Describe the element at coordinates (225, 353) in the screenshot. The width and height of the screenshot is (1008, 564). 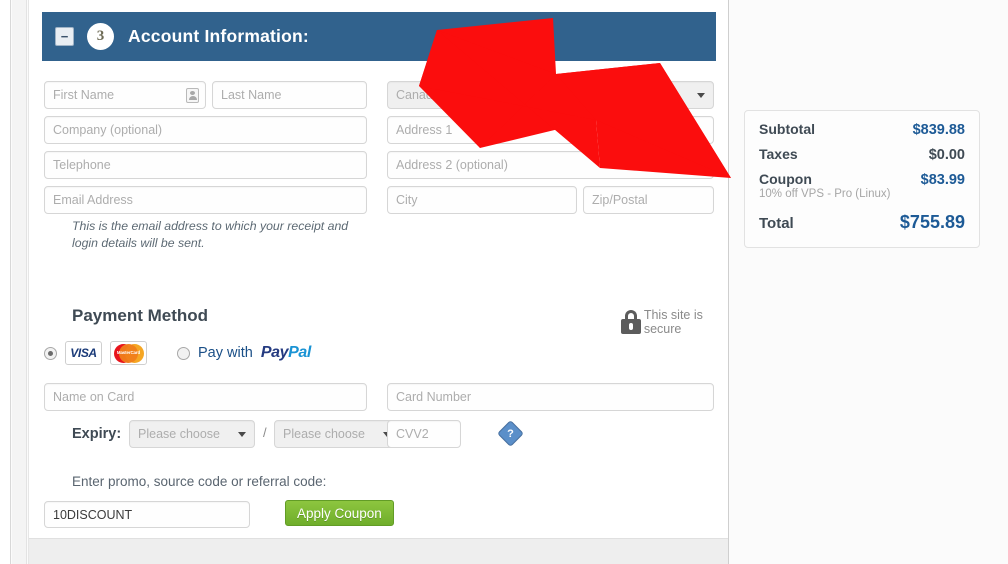
I see `paypal-label: Pay with` at that location.